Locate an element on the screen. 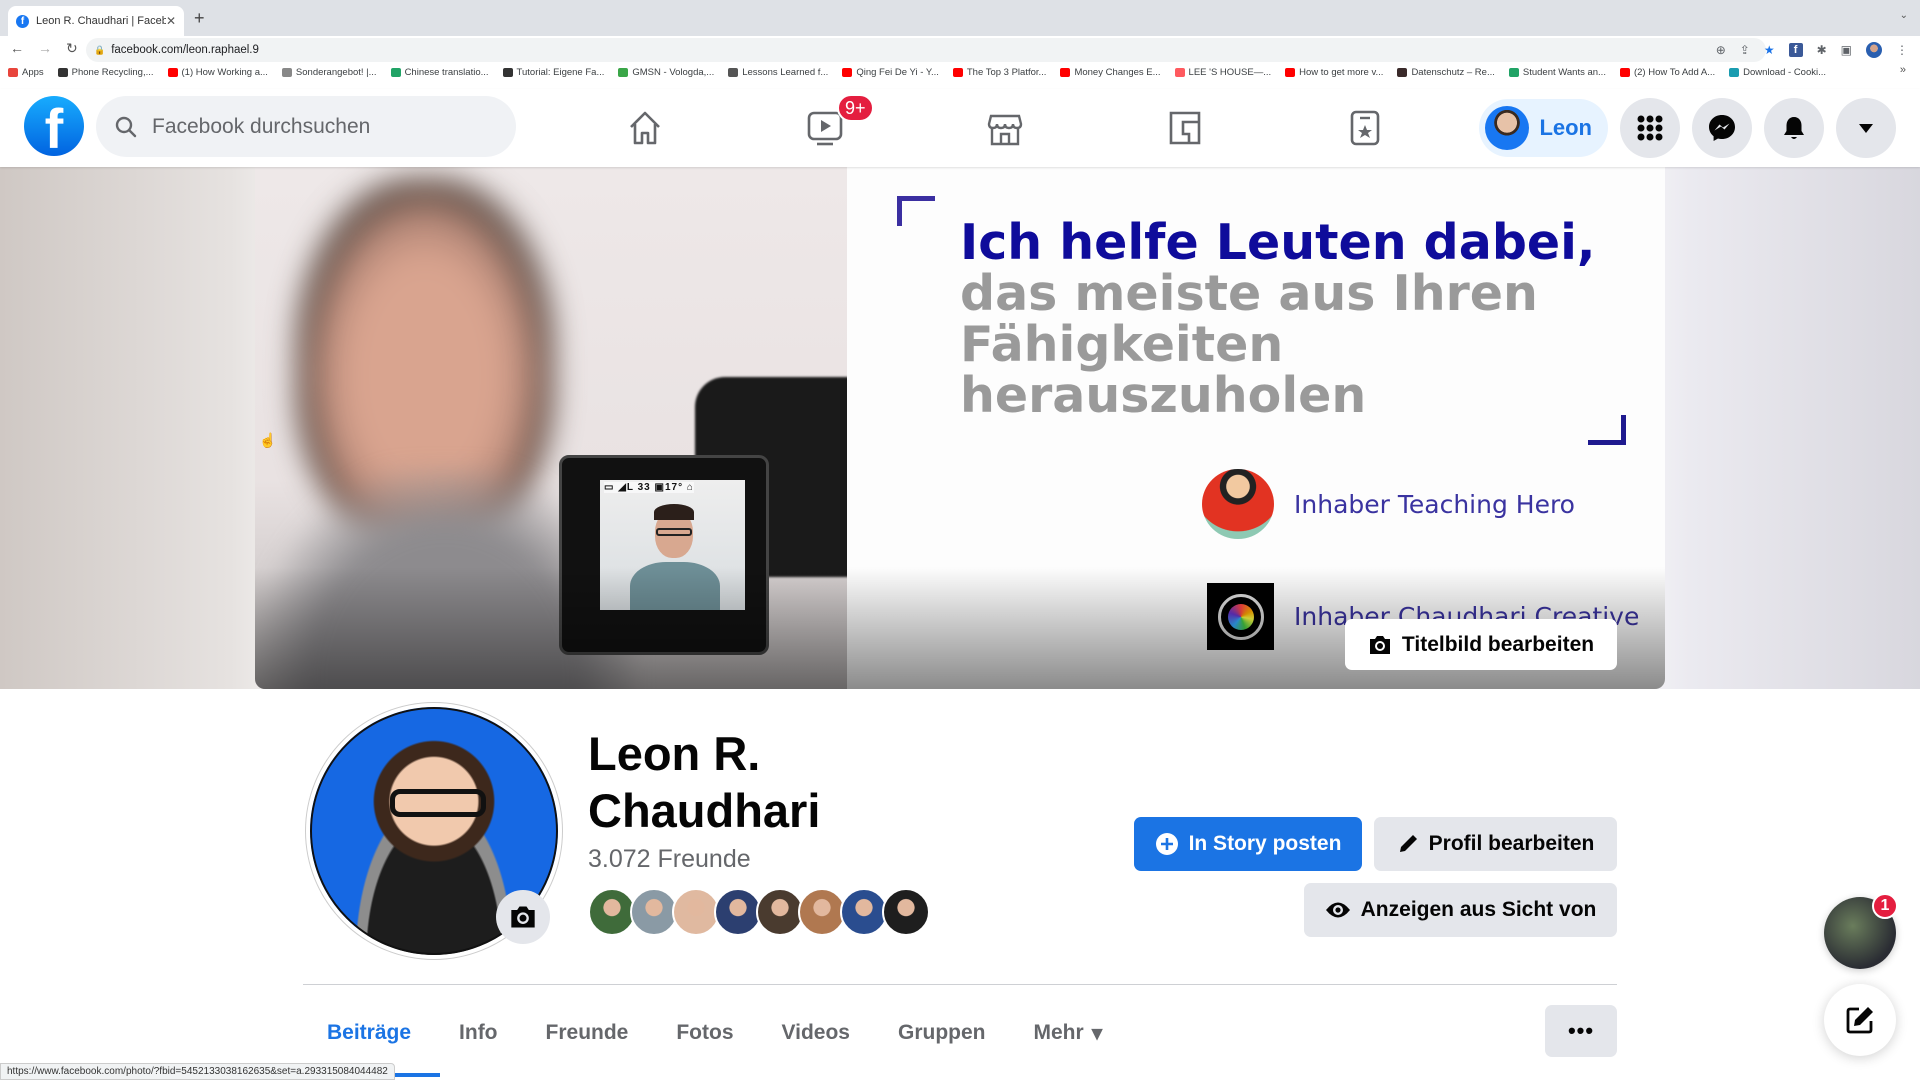 This screenshot has height=1080, width=1920. bookmark-star-icon: ★ is located at coordinates (1769, 50).